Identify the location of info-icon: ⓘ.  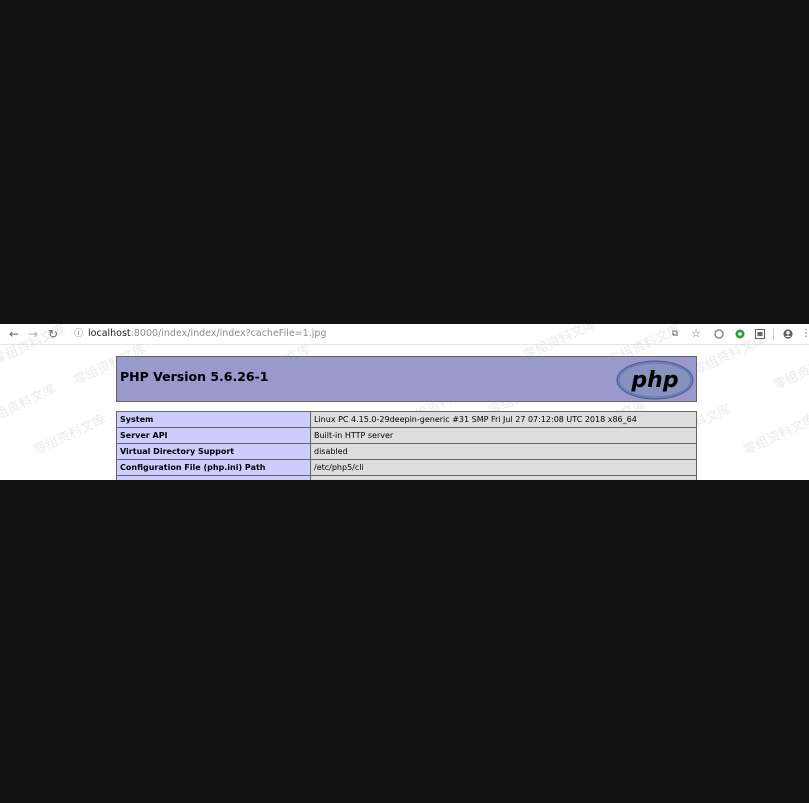
(78, 334).